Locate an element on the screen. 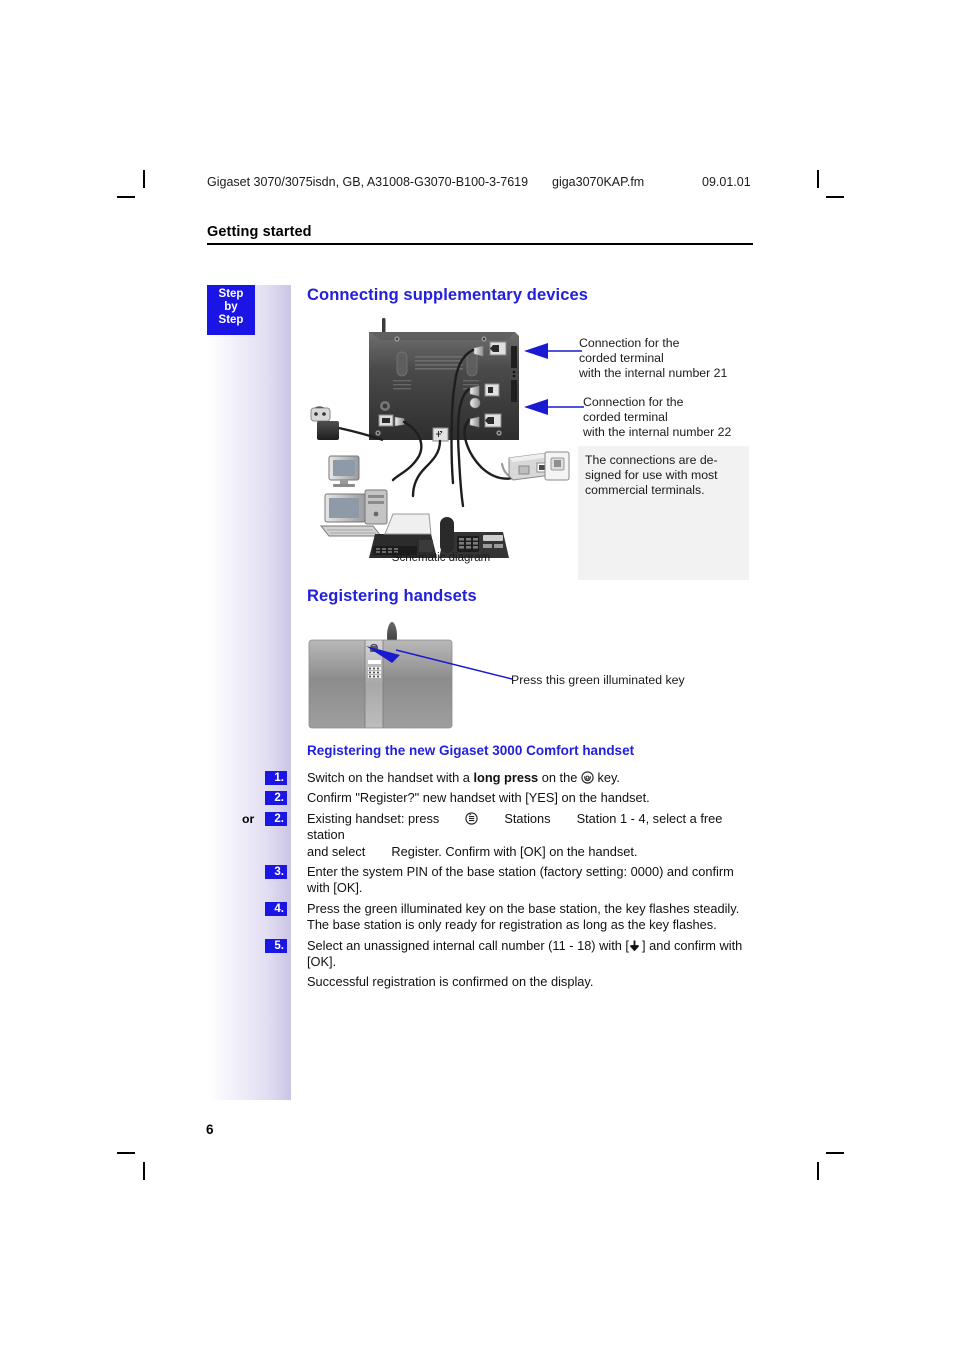 Image resolution: width=954 pixels, height=1351 pixels. page-number: 6 is located at coordinates (210, 1129).